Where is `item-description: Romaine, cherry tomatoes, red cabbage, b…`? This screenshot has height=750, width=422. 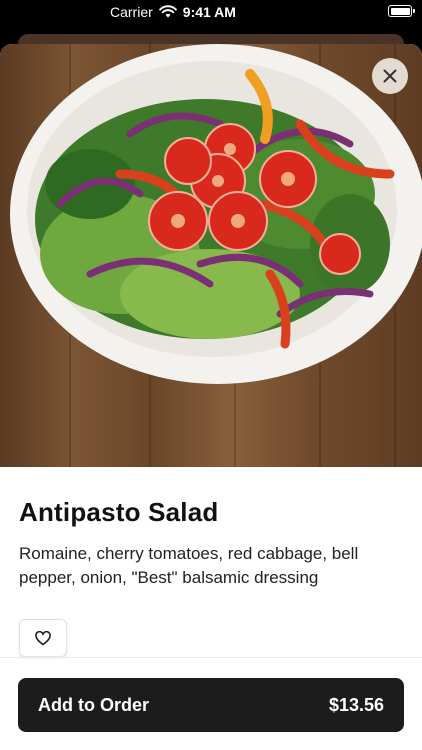
item-description: Romaine, cherry tomatoes, red cabbage, b… is located at coordinates (189, 565).